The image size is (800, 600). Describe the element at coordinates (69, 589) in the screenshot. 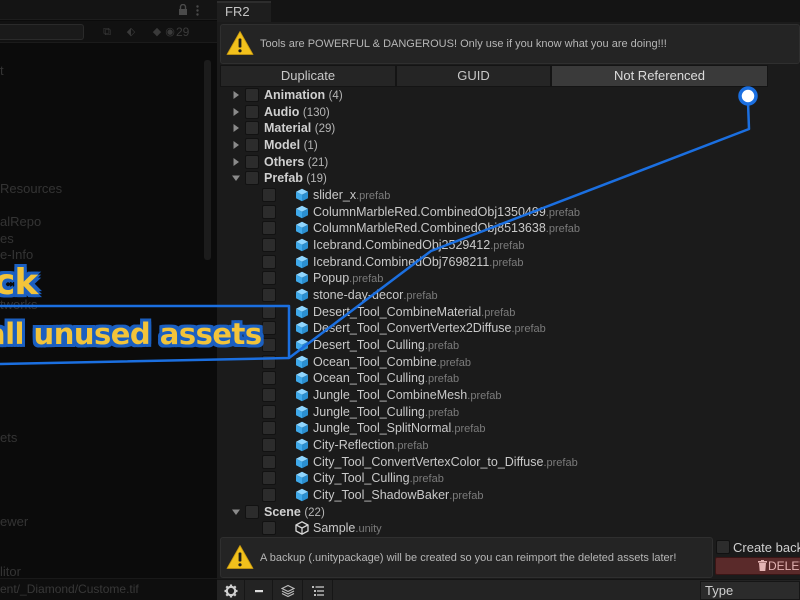

I see `selected-asset-path: ent/_Diamond/Custome.tif` at that location.